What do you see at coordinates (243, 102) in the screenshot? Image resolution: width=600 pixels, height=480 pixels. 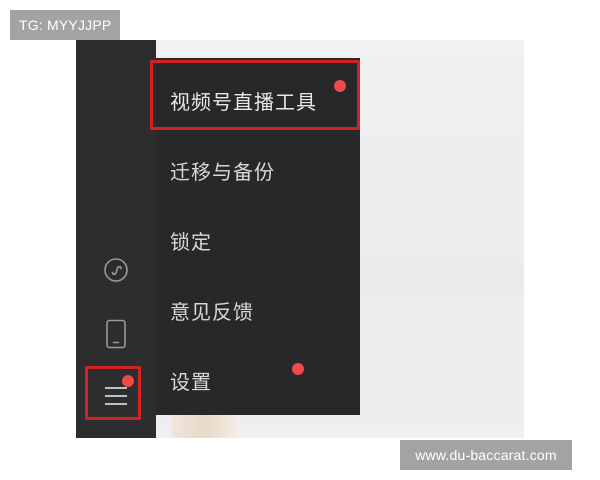 I see `menu-item-channels-live-tool: 视频号直播工具` at bounding box center [243, 102].